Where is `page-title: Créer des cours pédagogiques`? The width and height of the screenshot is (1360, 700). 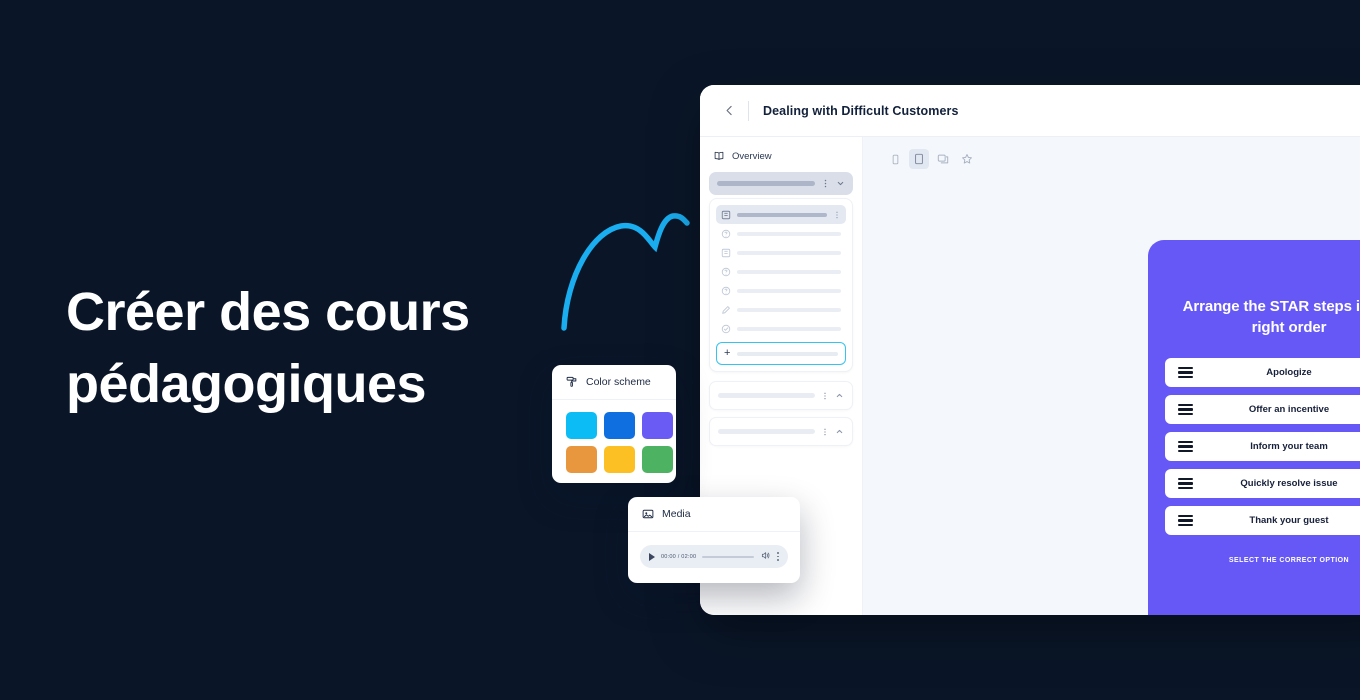 page-title: Créer des cours pédagogiques is located at coordinates (346, 348).